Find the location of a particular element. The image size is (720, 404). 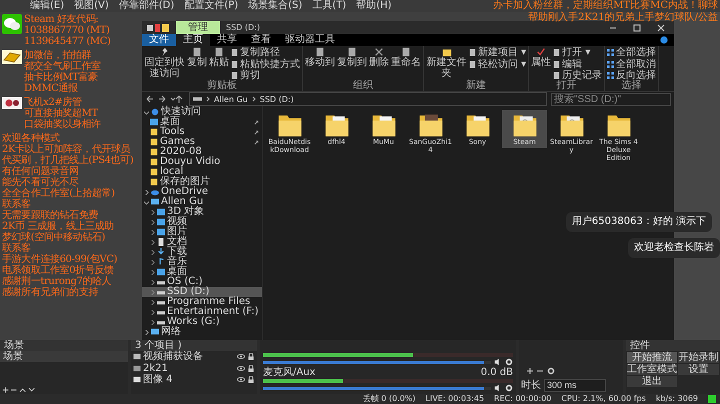

source-item: 图像 4 is located at coordinates (189, 380).